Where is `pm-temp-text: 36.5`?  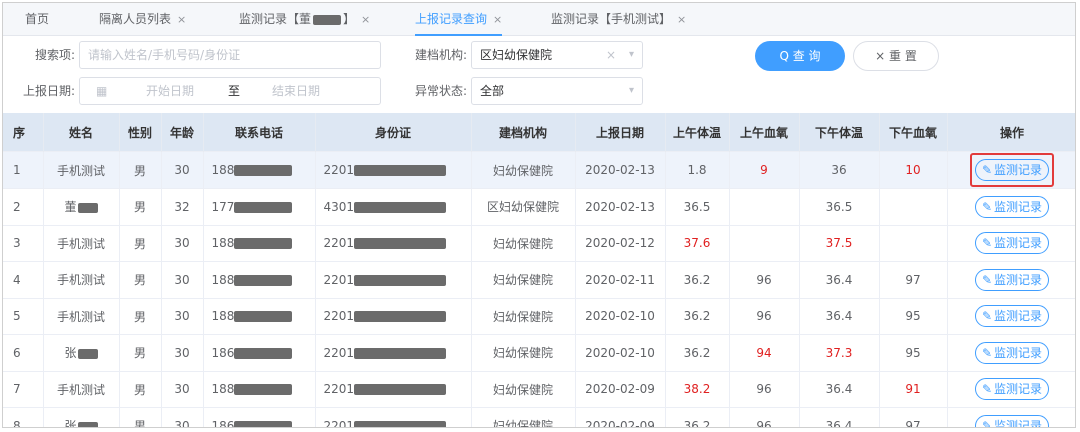 pm-temp-text: 36.5 is located at coordinates (839, 206).